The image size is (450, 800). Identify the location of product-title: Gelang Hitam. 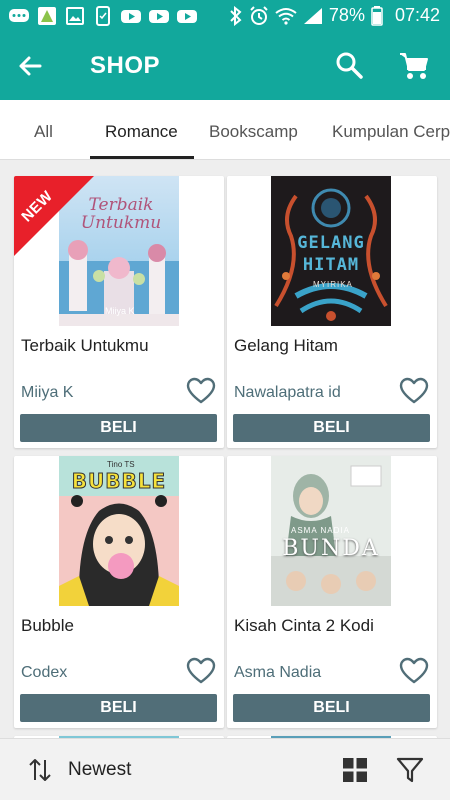
(286, 346).